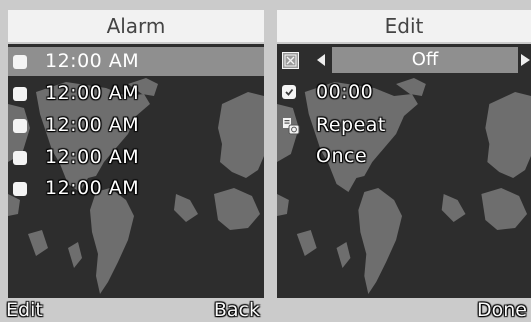  I want to click on state-value: Off, so click(425, 59).